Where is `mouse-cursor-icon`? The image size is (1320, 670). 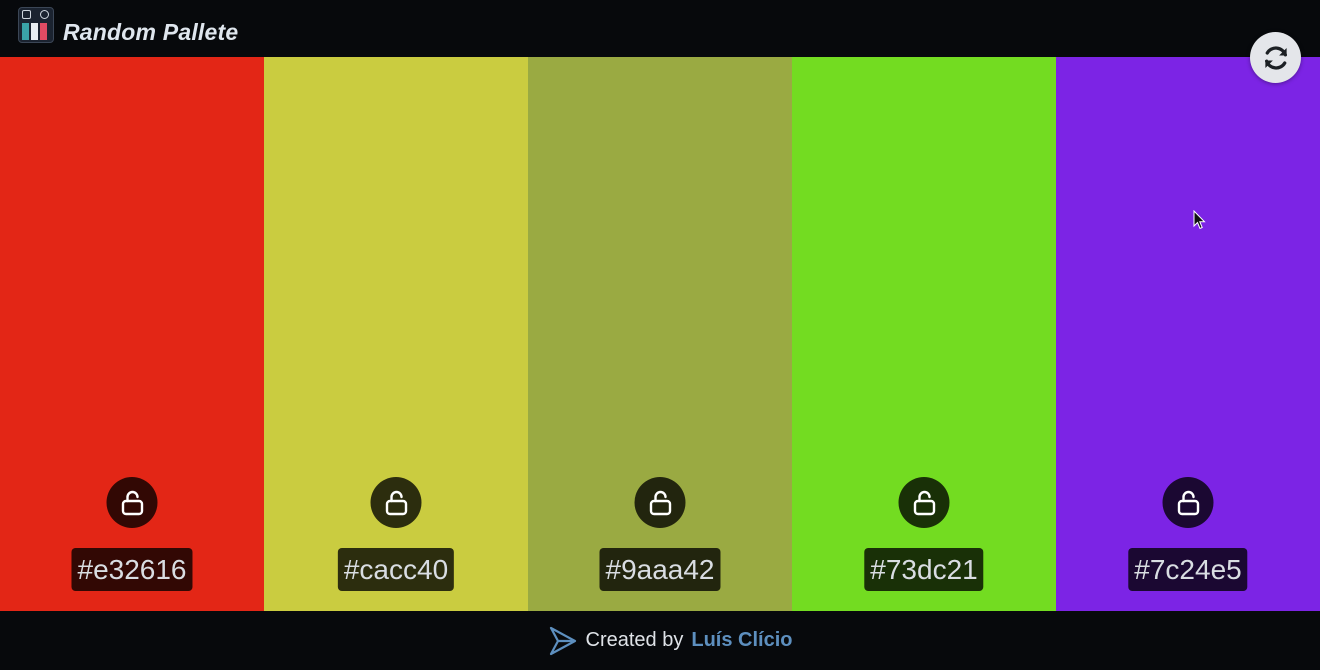
mouse-cursor-icon is located at coordinates (1199, 220).